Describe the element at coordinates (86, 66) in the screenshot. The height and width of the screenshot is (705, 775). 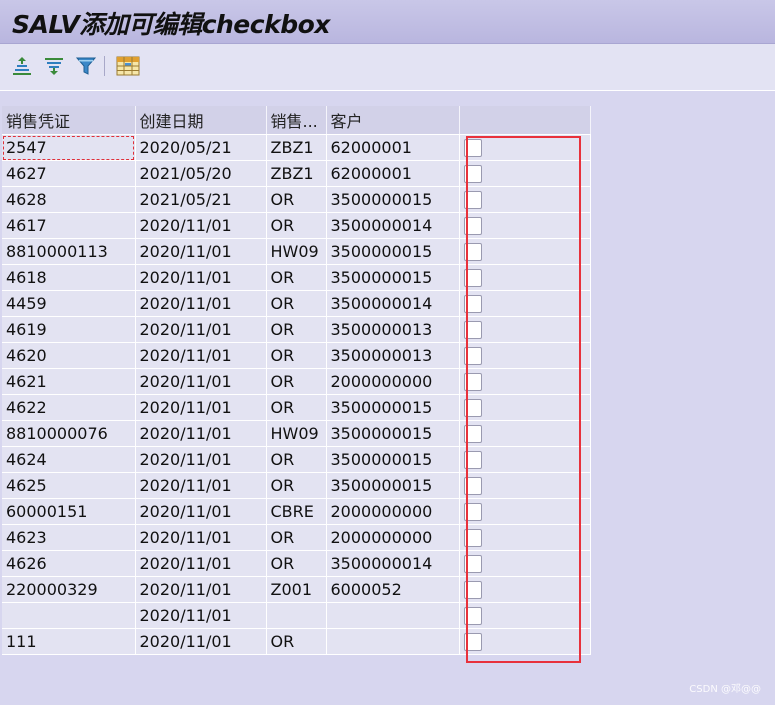
I see `filter-icon` at that location.